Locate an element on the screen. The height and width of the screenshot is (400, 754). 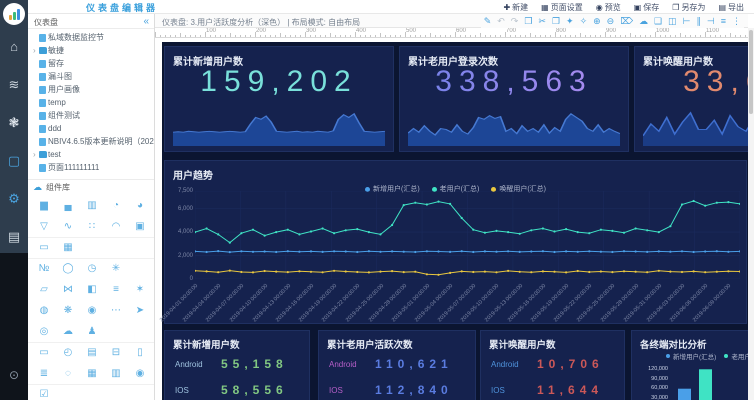
tree-item-file: 用户画像 is located at coordinates (91, 89).